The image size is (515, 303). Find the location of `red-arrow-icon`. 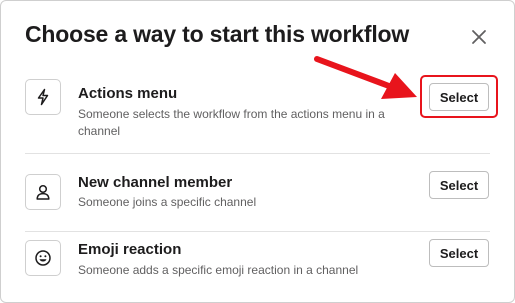

red-arrow-icon is located at coordinates (365, 77).